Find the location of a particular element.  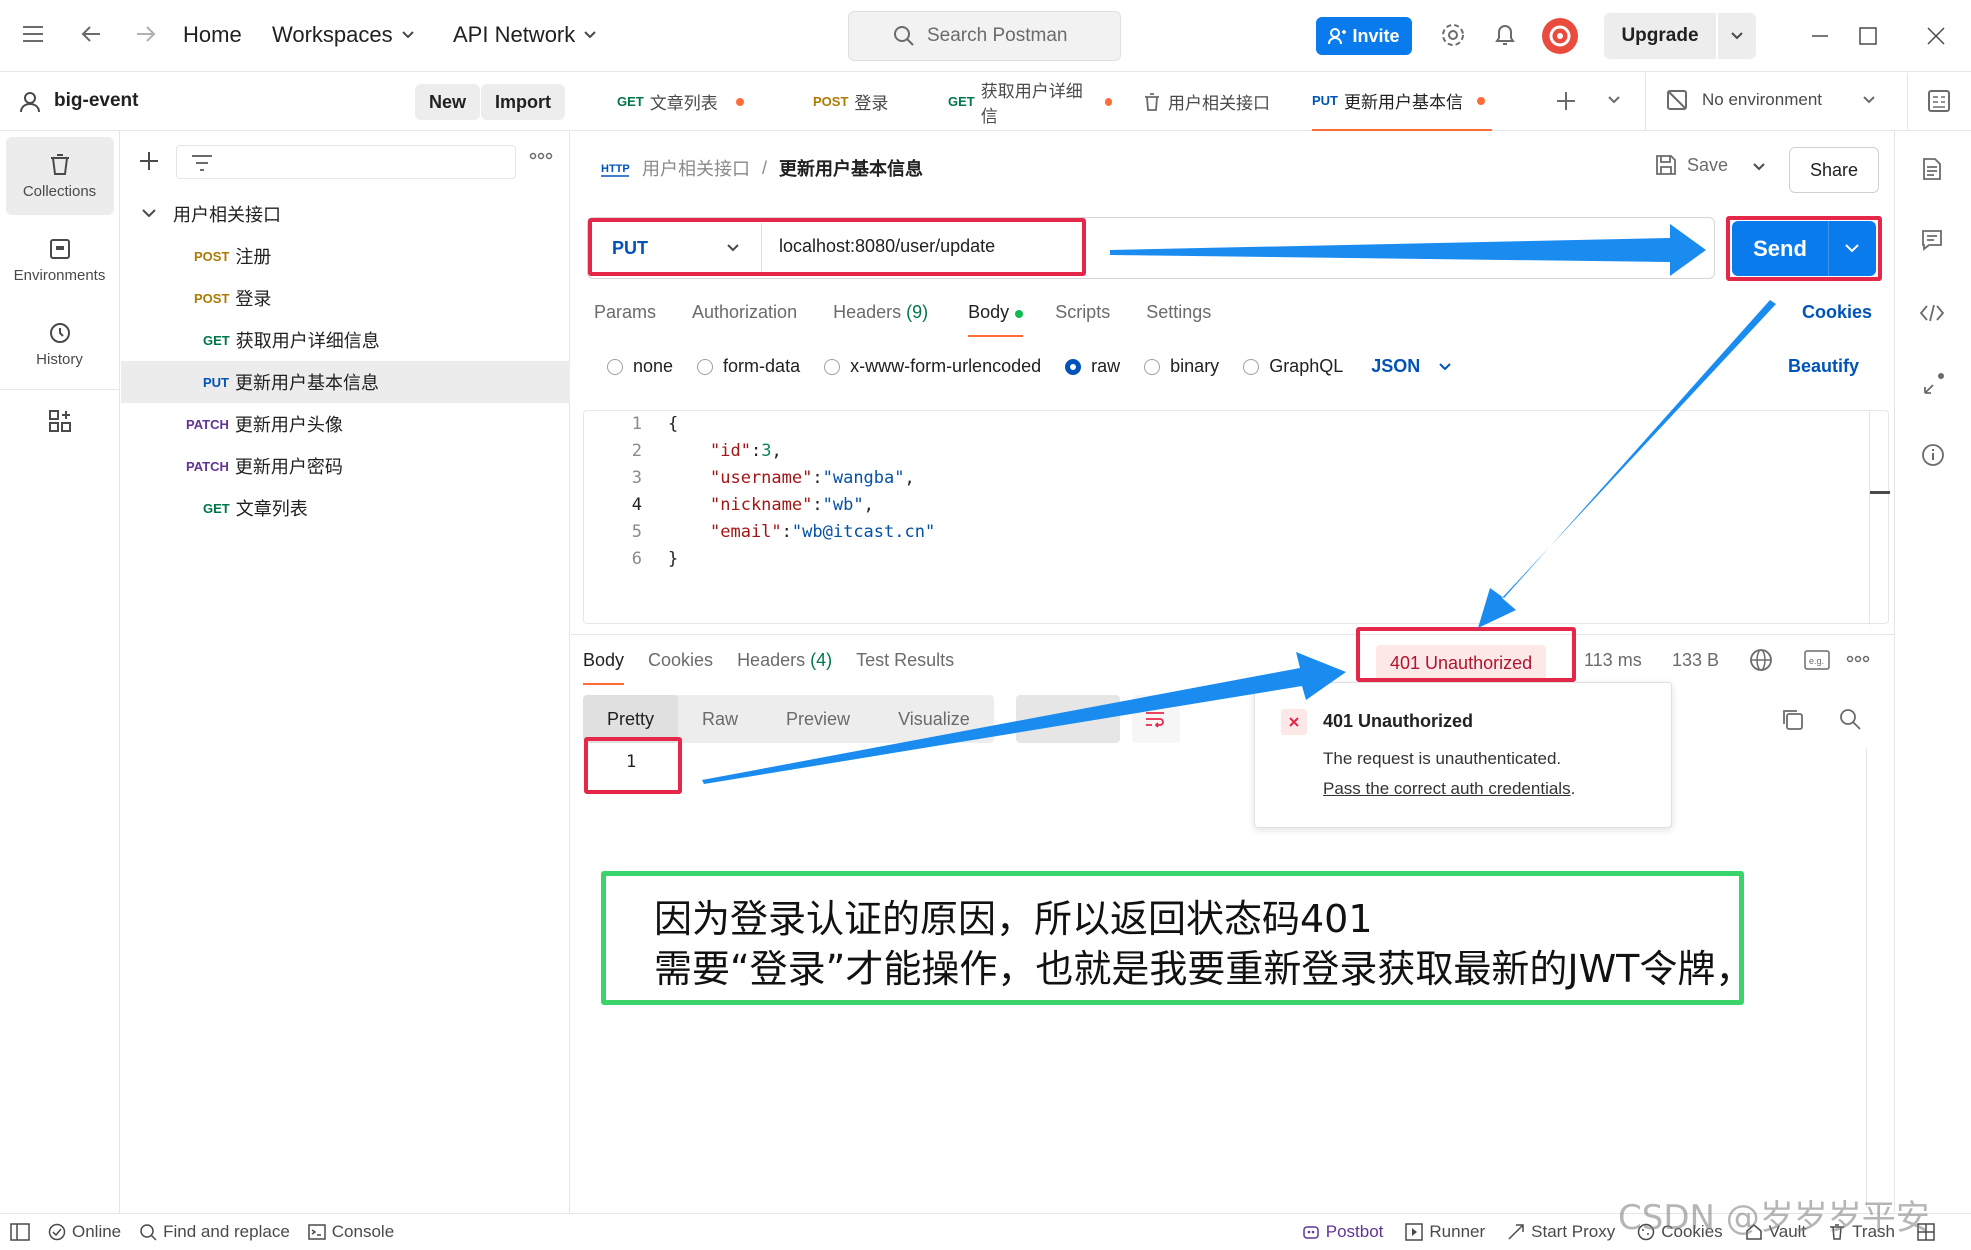

rail-configure is located at coordinates (60, 421).